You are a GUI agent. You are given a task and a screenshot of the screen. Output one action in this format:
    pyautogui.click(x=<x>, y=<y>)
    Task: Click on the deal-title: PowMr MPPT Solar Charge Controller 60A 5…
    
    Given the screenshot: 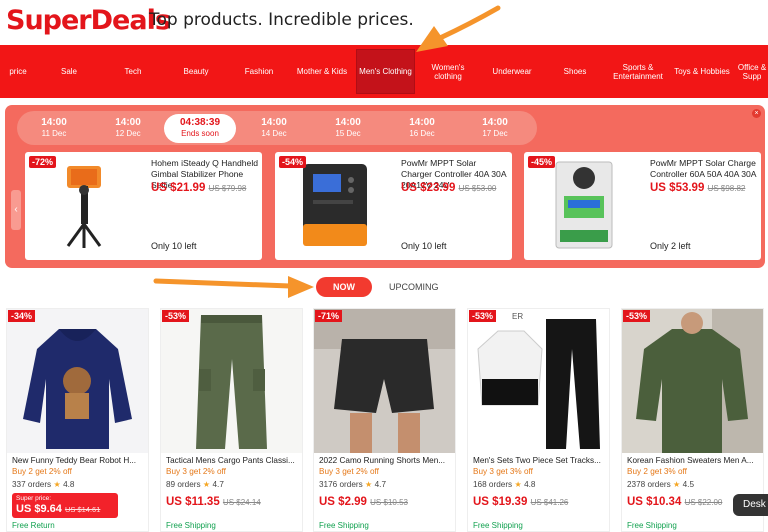 What is the action you would take?
    pyautogui.click(x=704, y=169)
    